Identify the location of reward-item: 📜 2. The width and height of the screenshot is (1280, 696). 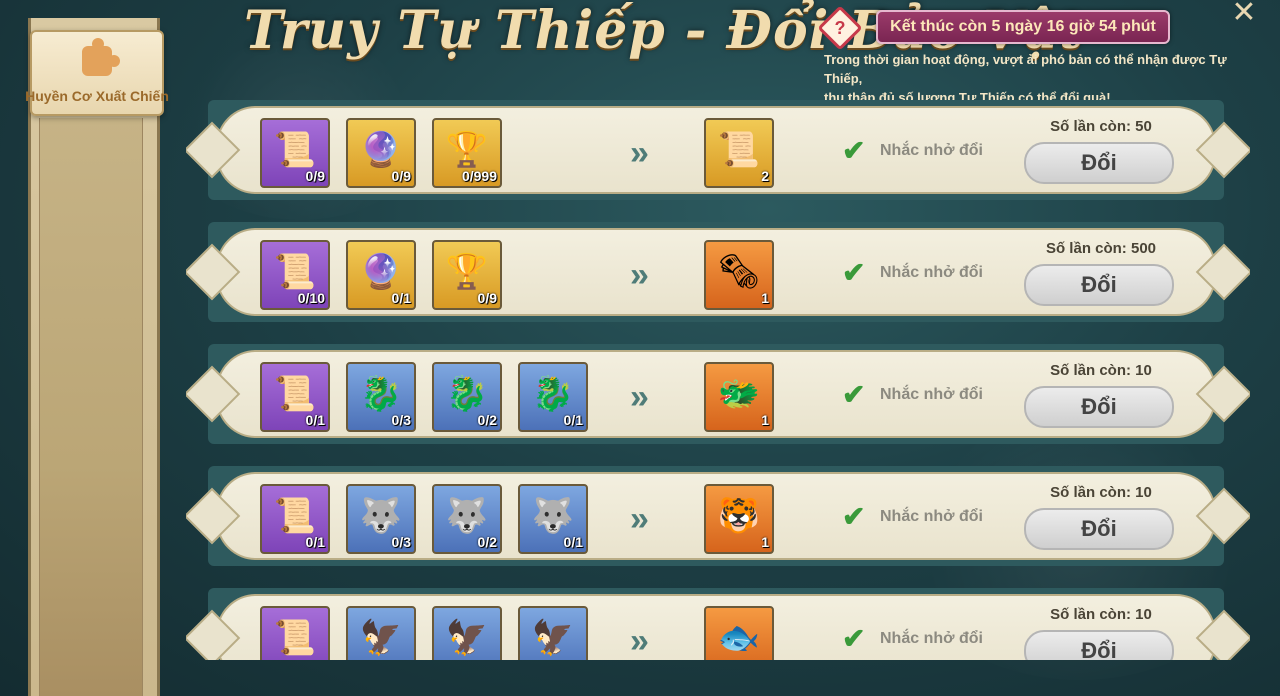
(739, 153).